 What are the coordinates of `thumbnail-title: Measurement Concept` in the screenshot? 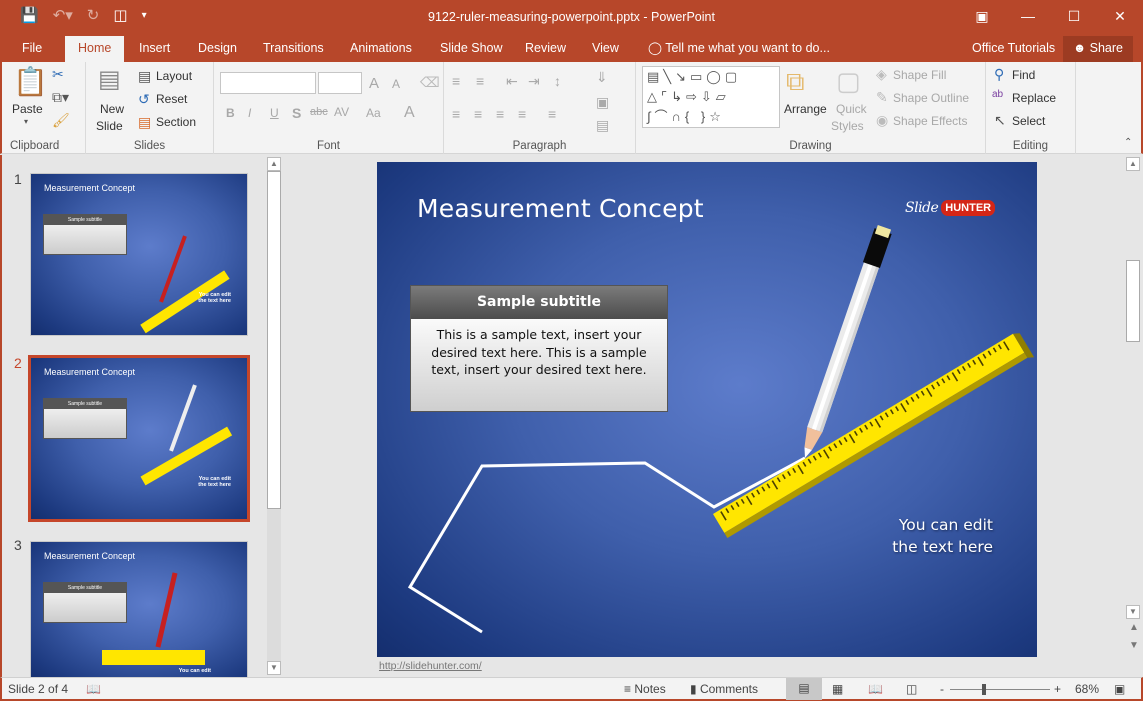 It's located at (90, 556).